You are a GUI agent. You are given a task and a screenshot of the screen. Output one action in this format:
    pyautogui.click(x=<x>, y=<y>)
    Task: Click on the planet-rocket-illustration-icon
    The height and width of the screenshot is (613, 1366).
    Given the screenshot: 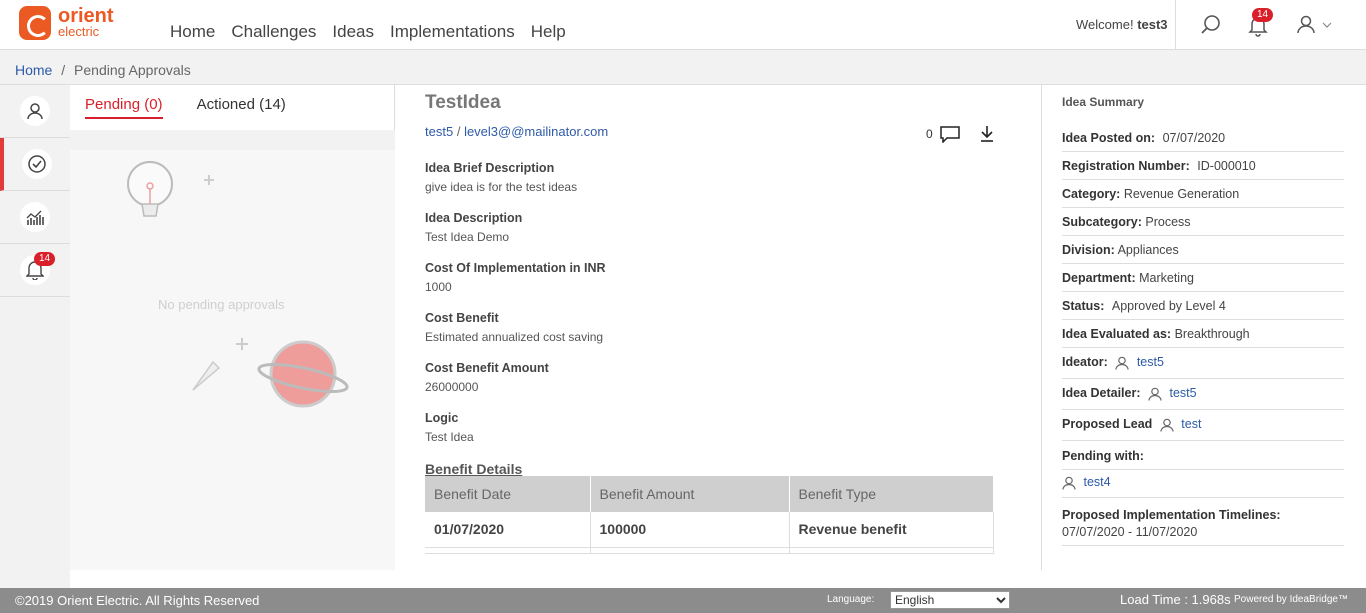 What is the action you would take?
    pyautogui.click(x=270, y=373)
    